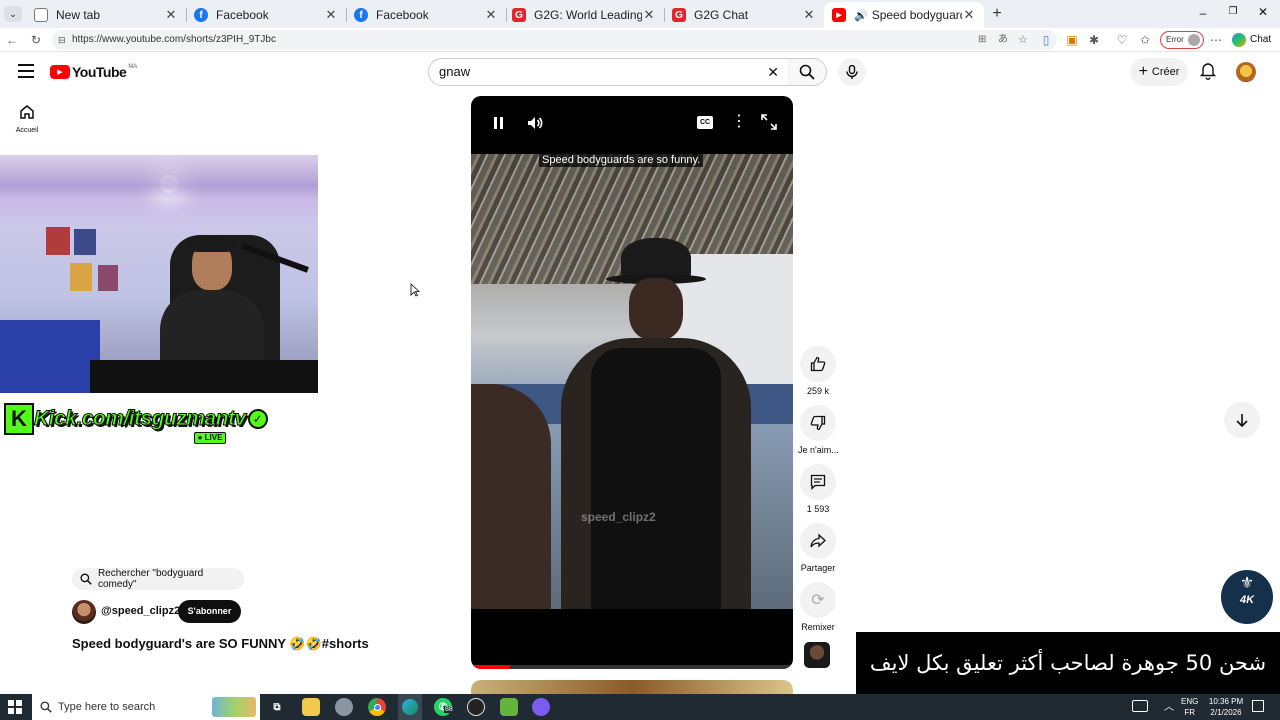 Image resolution: width=1280 pixels, height=720 pixels. I want to click on search-button, so click(807, 72).